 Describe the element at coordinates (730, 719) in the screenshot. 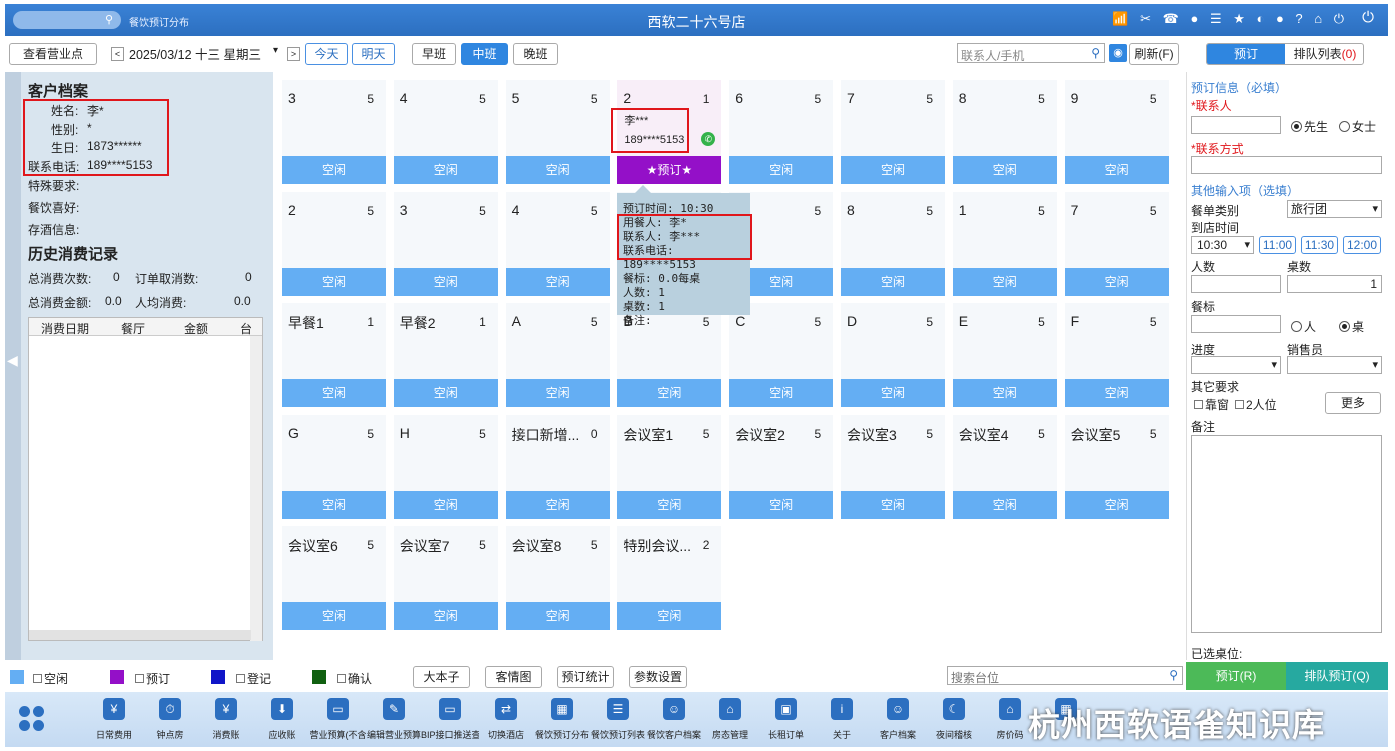

I see `dock-item: ⌂ 房态管理` at that location.